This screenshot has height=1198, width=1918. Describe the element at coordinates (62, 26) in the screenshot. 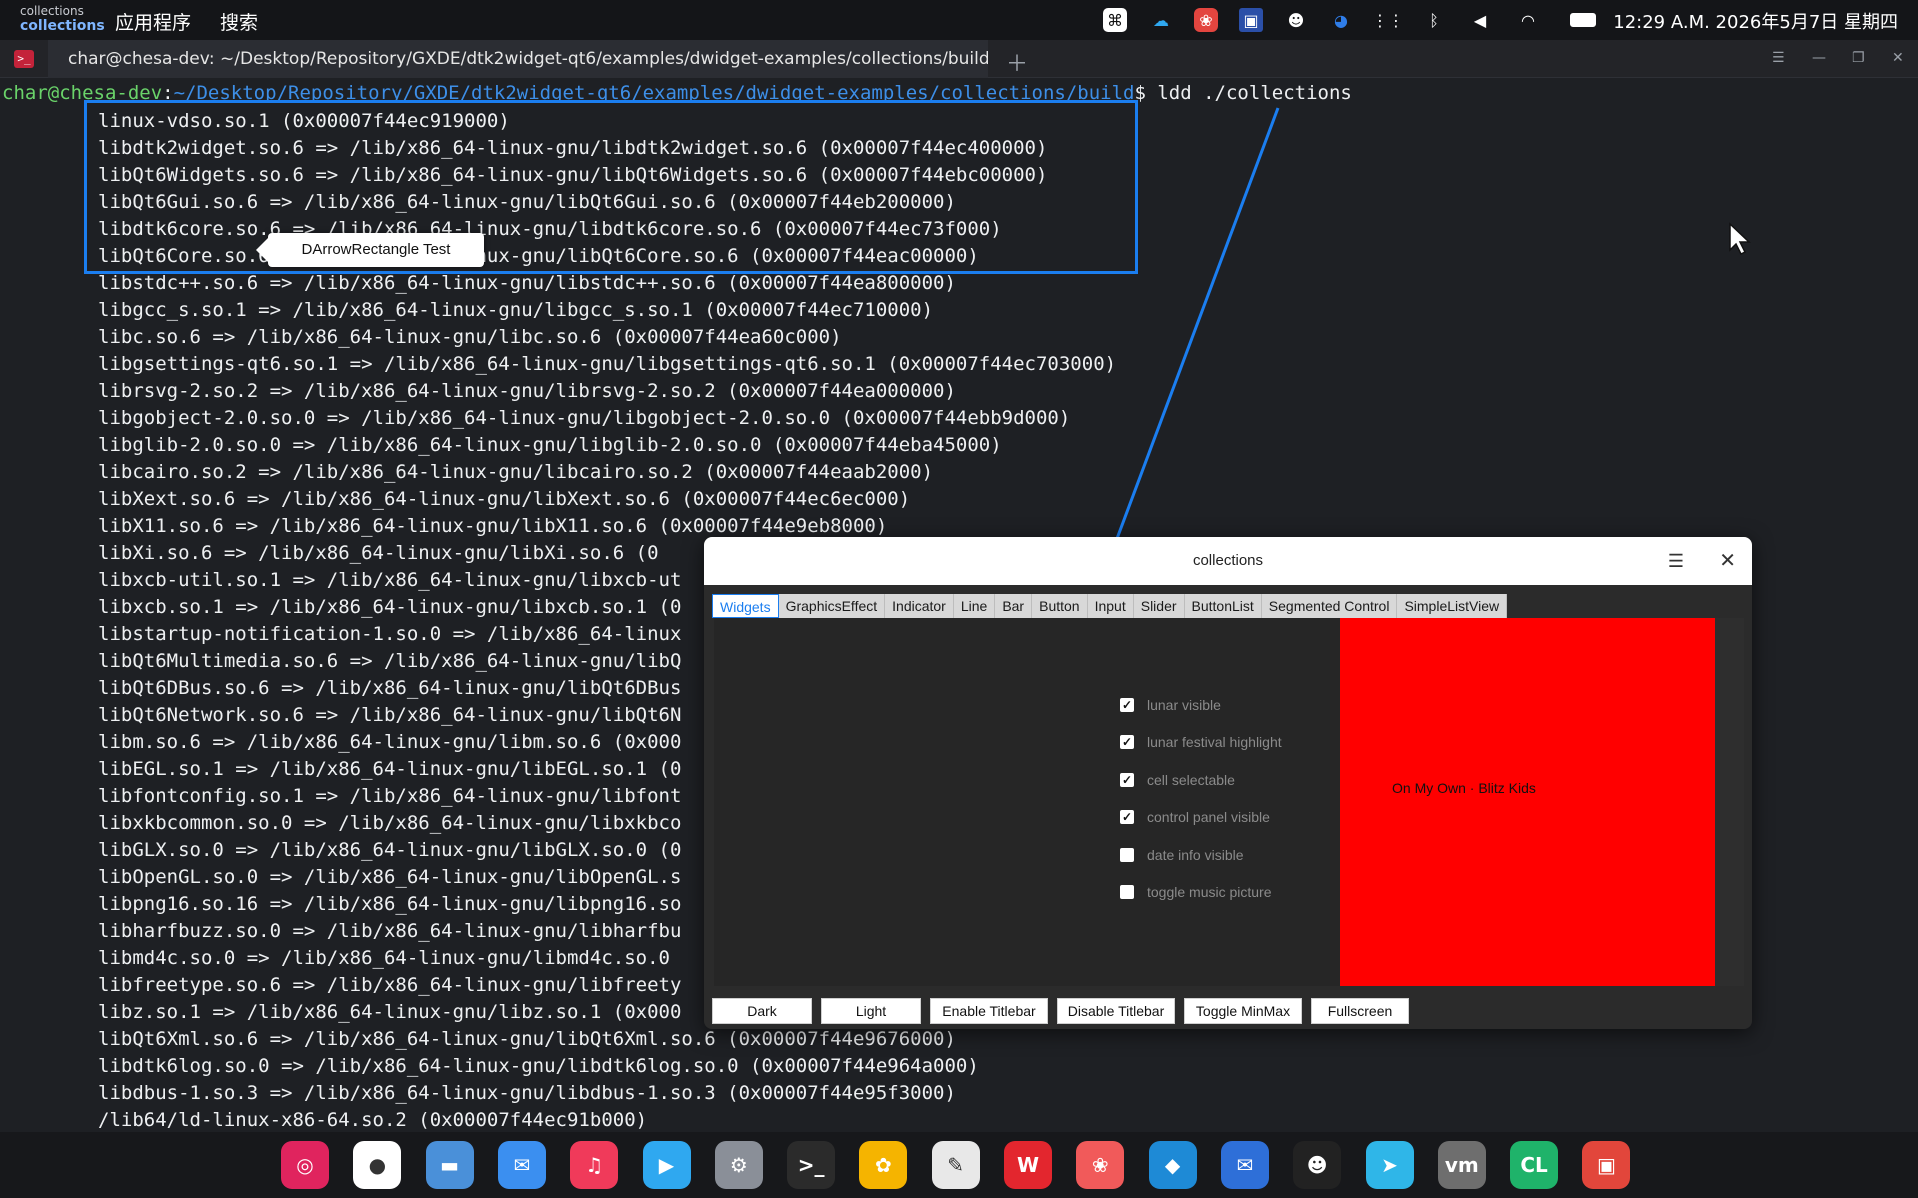

I see `active-app-label: collections` at that location.